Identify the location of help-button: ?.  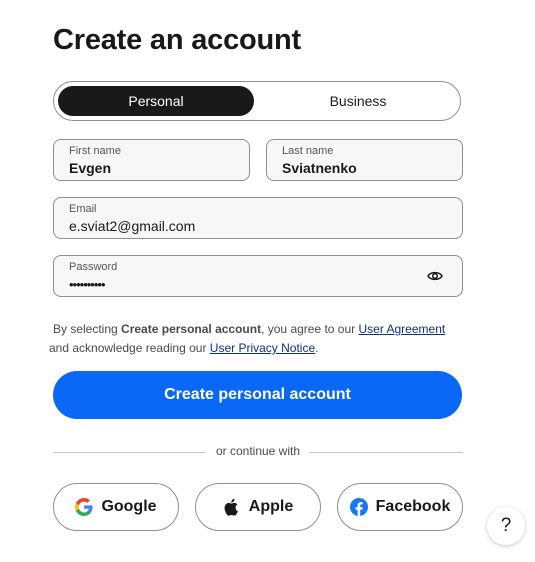
(506, 526).